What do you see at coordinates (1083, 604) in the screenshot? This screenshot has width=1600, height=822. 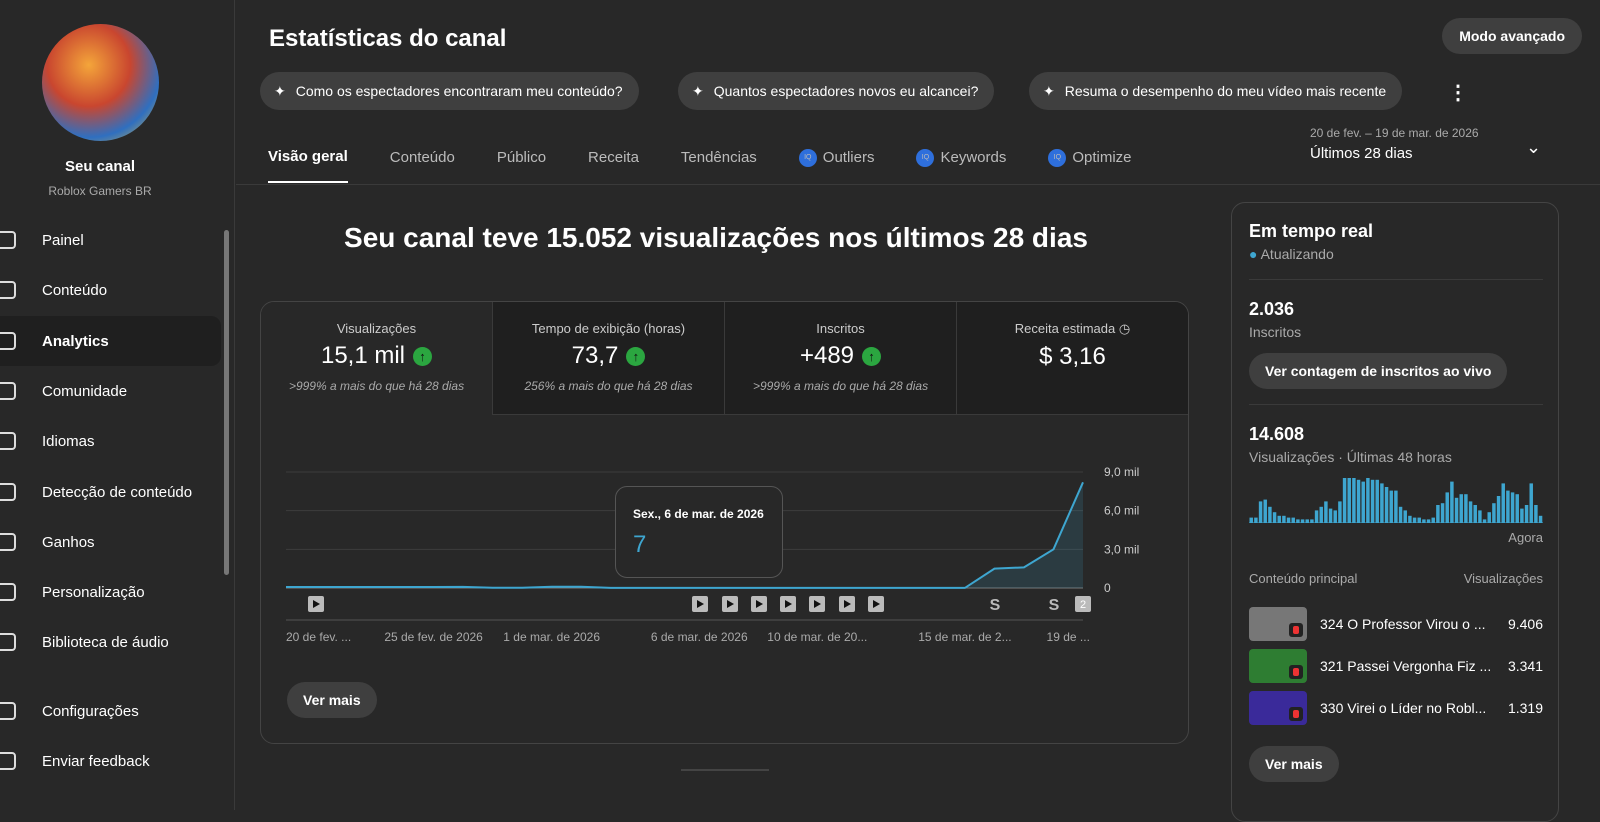 I see `marker-count-badge: 2` at bounding box center [1083, 604].